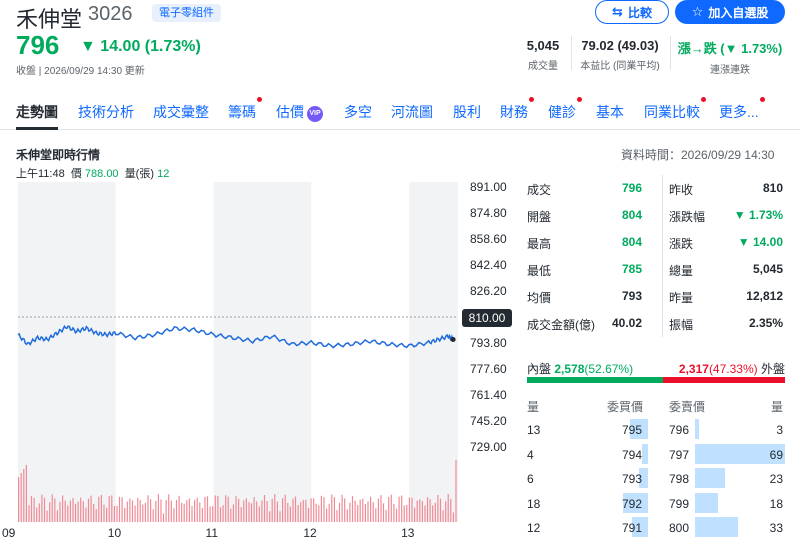 The width and height of the screenshot is (800, 540). I want to click on quote-value: 804, so click(631, 215).